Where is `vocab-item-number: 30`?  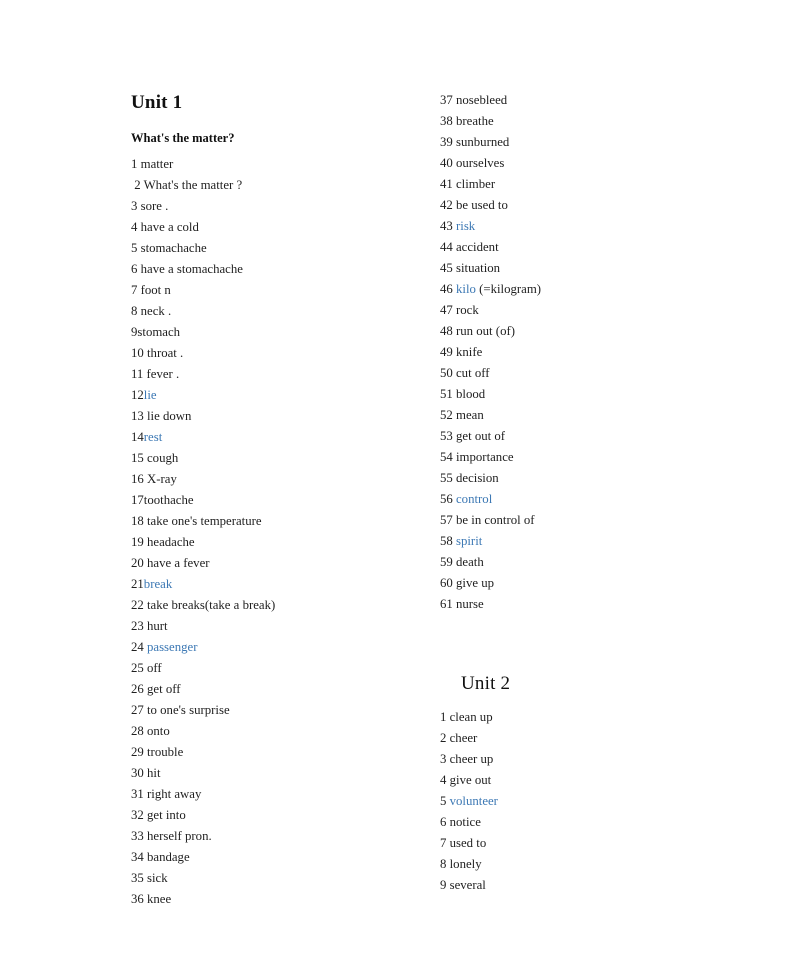 vocab-item-number: 30 is located at coordinates (139, 772).